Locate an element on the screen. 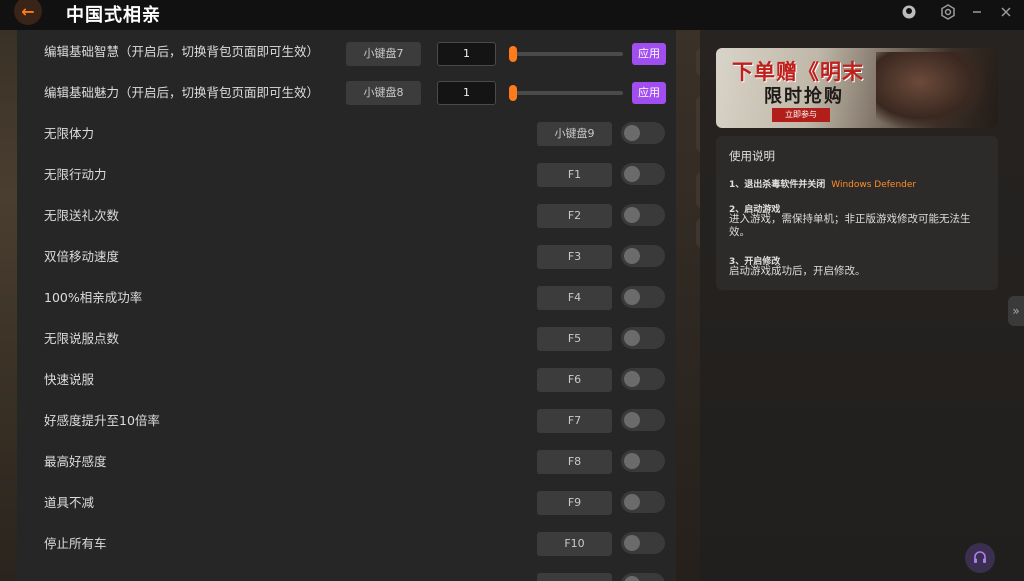  headset-icon is located at coordinates (980, 557).